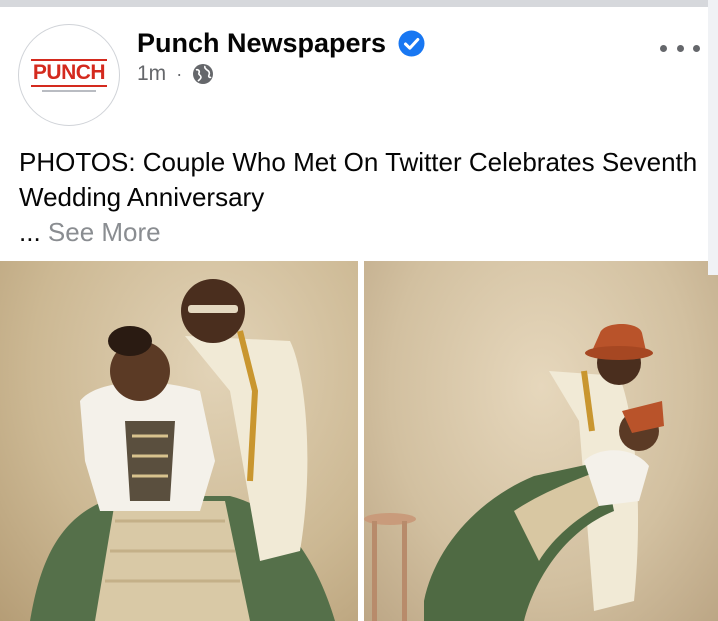 The image size is (718, 621). Describe the element at coordinates (411, 43) in the screenshot. I see `verified-badge-icon` at that location.